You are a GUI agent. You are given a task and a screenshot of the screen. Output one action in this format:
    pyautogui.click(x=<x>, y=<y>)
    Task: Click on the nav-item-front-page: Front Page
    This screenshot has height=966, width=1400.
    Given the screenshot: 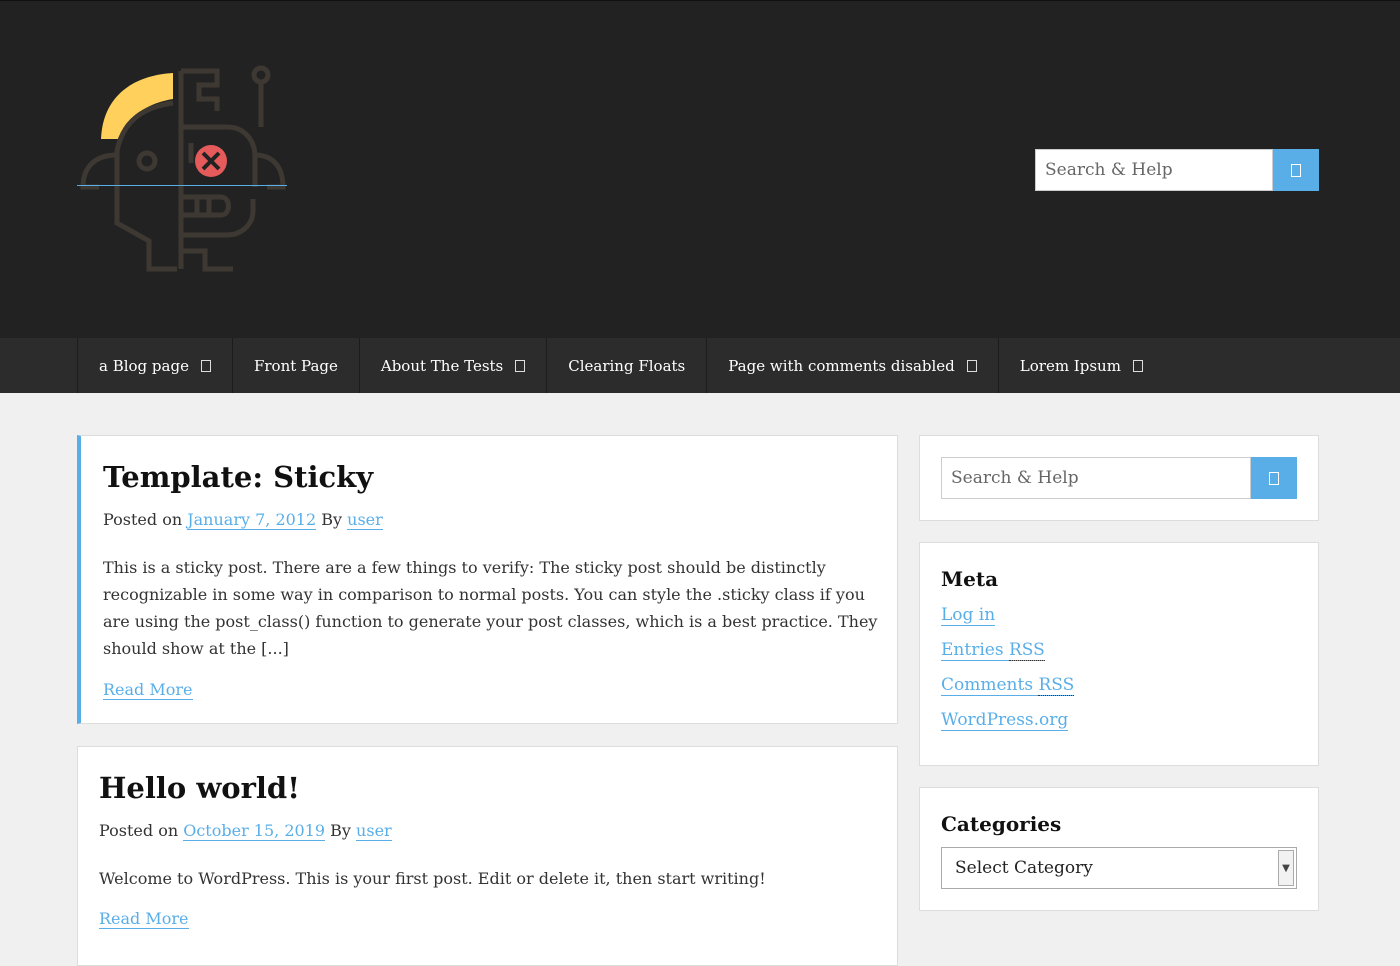 What is the action you would take?
    pyautogui.click(x=295, y=365)
    